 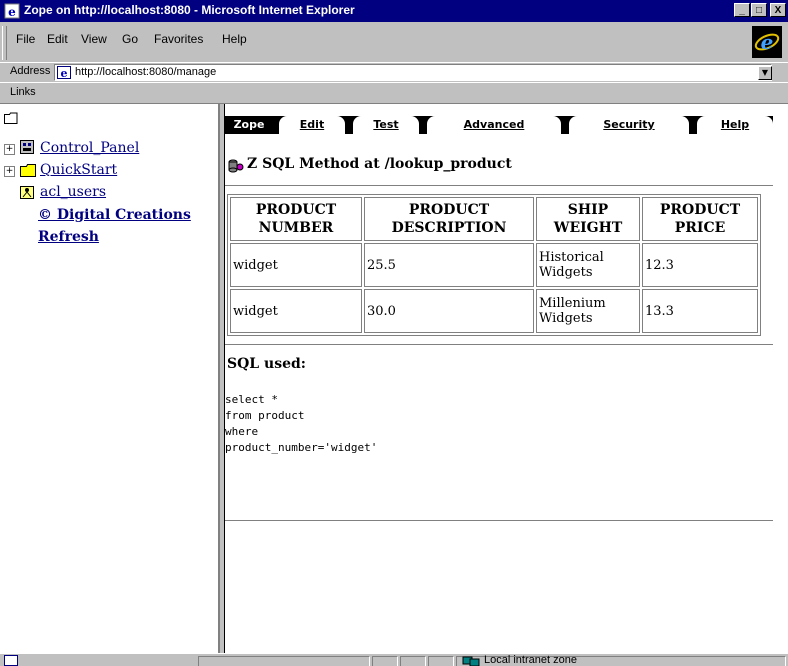 I want to click on menu-file: File, so click(x=25, y=39).